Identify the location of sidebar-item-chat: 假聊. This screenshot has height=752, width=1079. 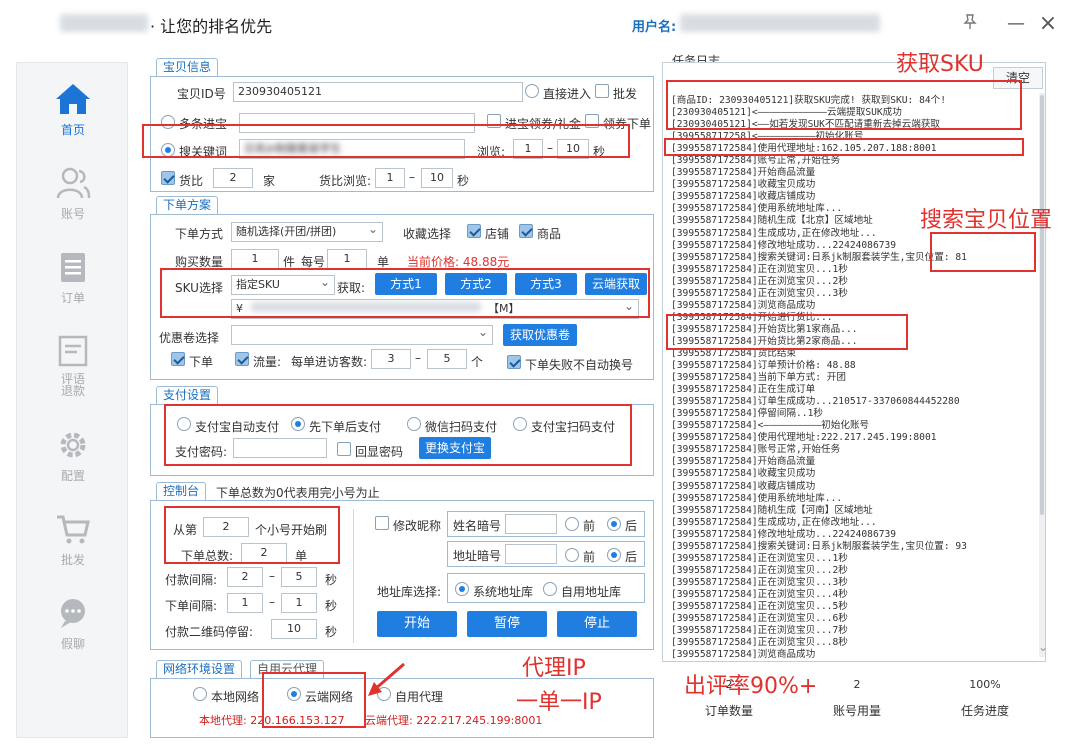
(73, 627).